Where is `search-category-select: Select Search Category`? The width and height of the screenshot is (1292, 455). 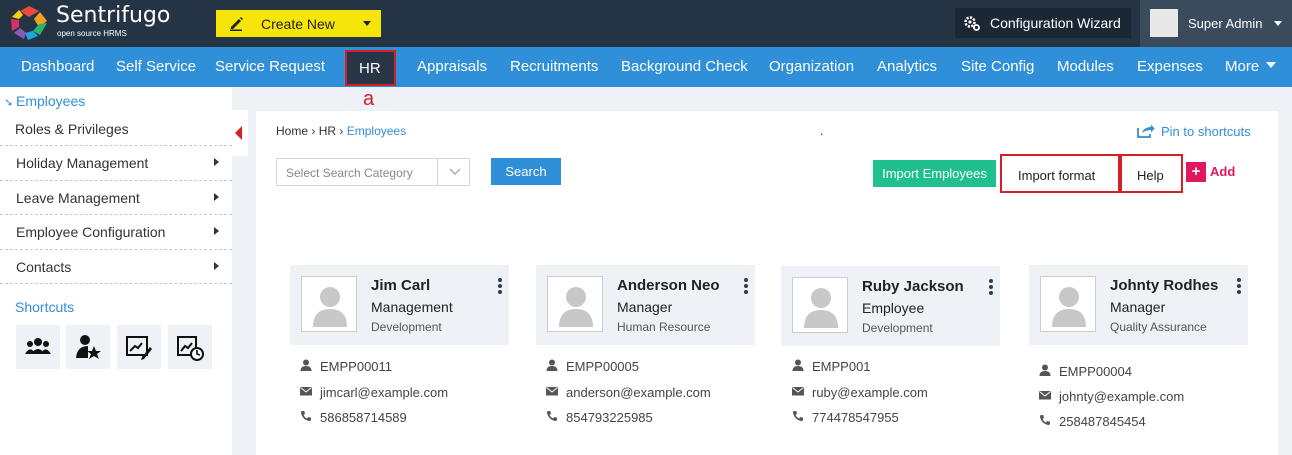 search-category-select: Select Search Category is located at coordinates (373, 172).